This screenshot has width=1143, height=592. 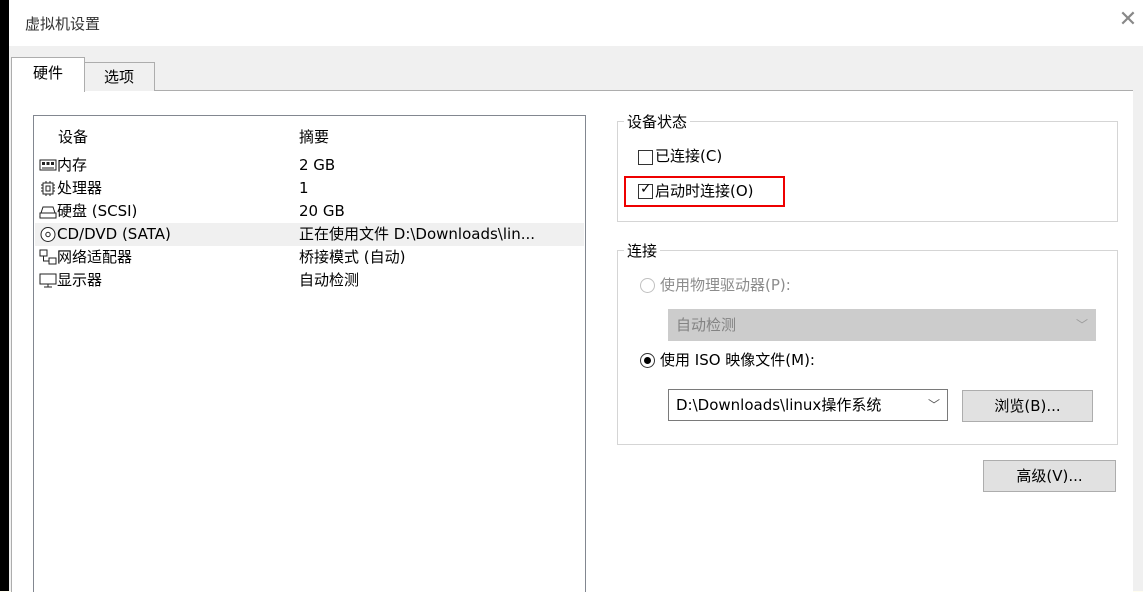 What do you see at coordinates (95, 257) in the screenshot?
I see `device-name: 网络适配器` at bounding box center [95, 257].